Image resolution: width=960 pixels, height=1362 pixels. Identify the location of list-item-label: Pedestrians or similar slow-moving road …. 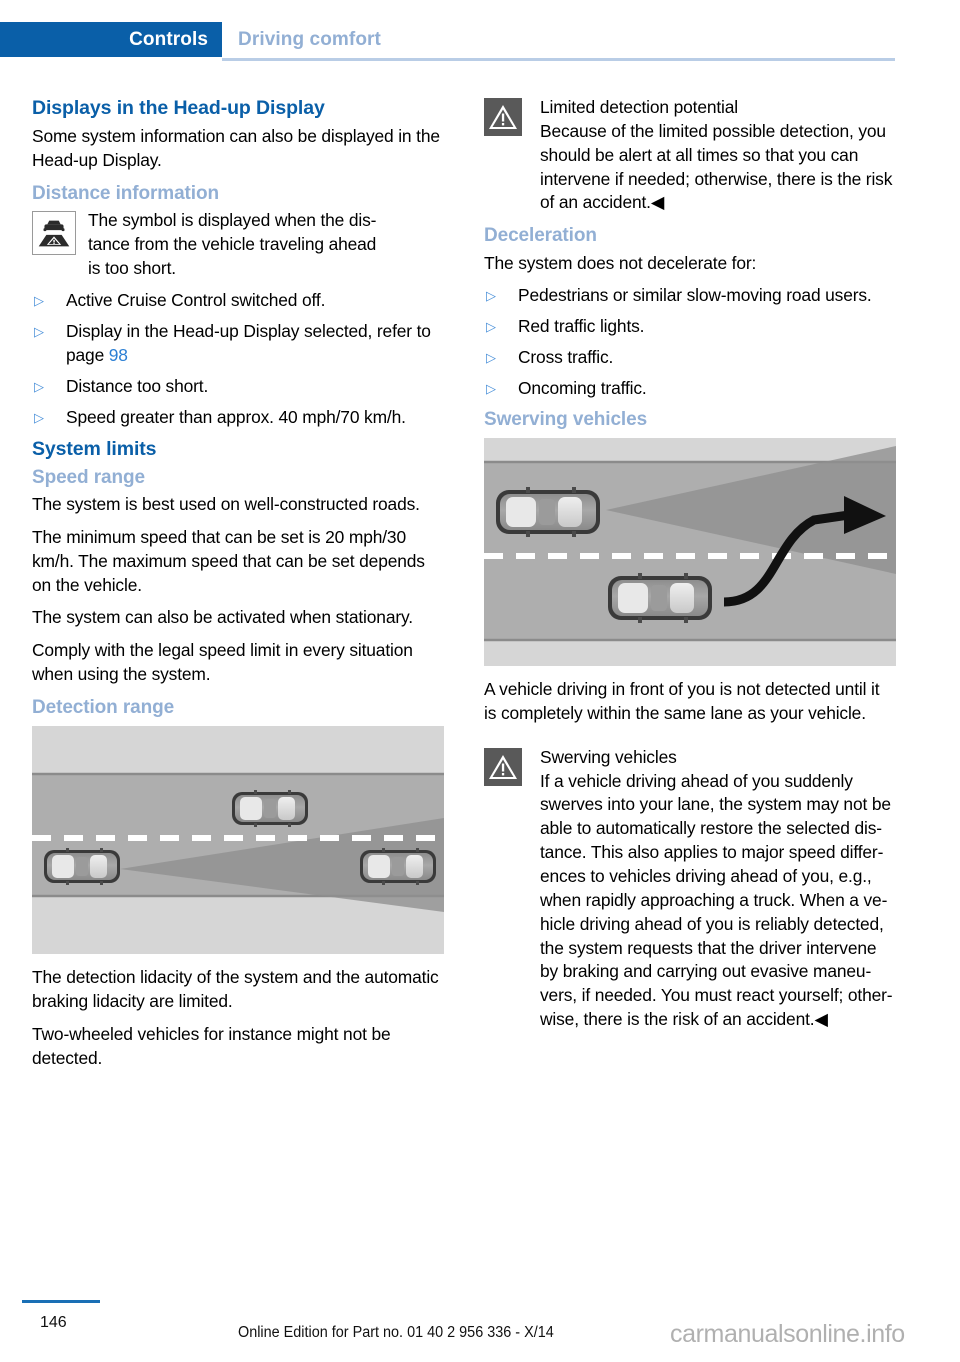
(695, 295).